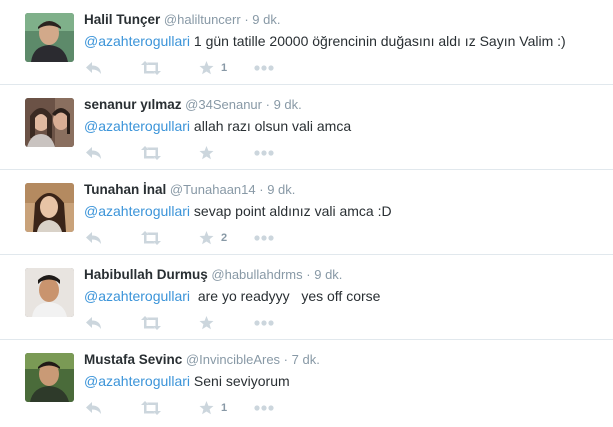 This screenshot has height=427, width=613. Describe the element at coordinates (271, 126) in the screenshot. I see `tweet-body: allah razı olsun vali amca` at that location.